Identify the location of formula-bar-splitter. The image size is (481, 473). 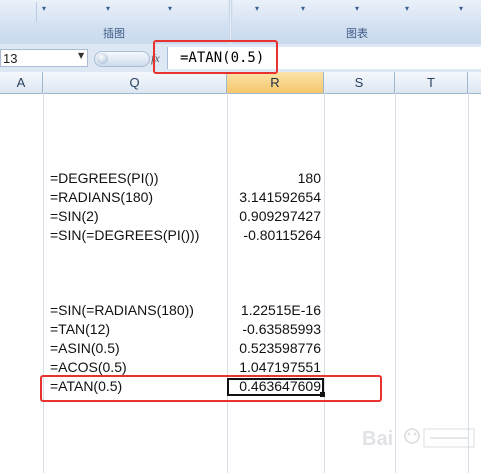
(122, 59).